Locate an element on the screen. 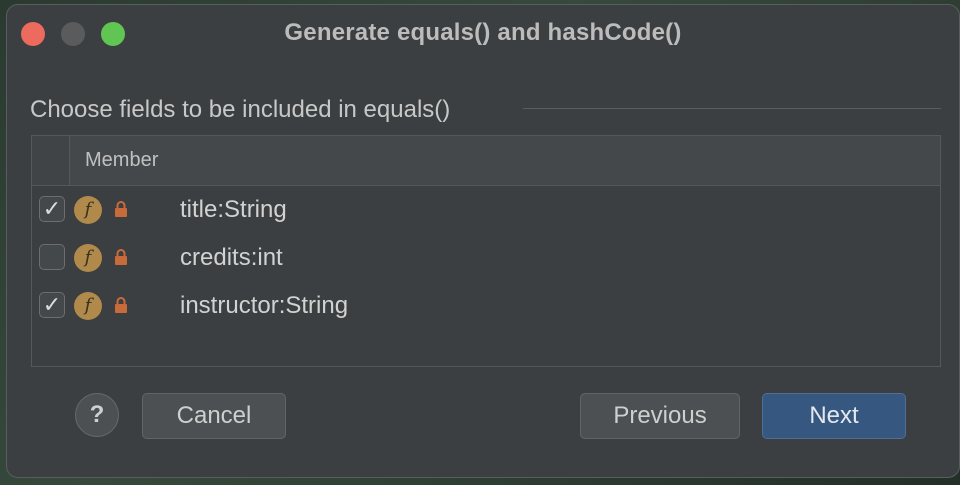 The height and width of the screenshot is (485, 960). next-button: Next is located at coordinates (834, 416).